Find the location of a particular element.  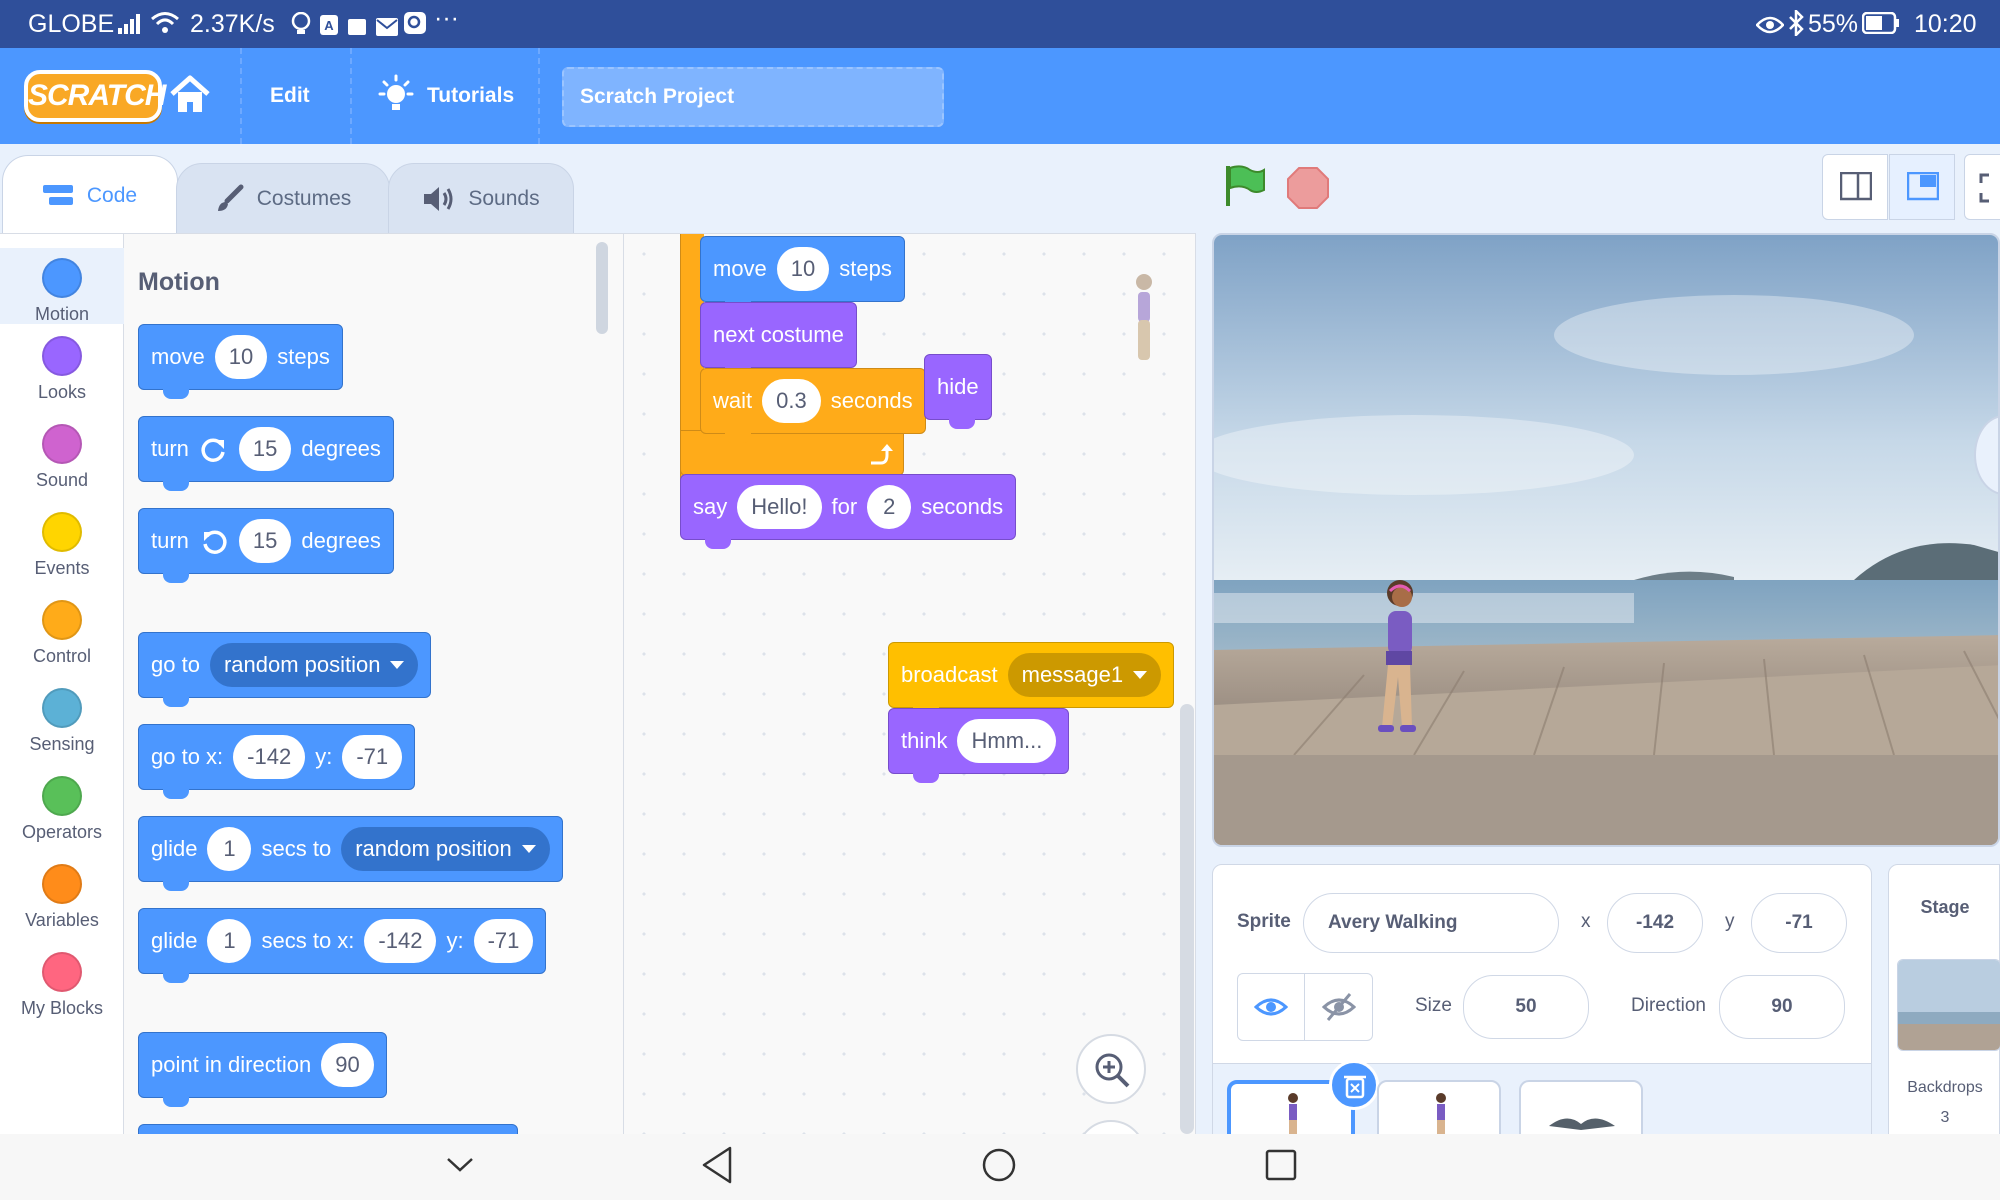

hide-sprite-button is located at coordinates (1338, 1007).